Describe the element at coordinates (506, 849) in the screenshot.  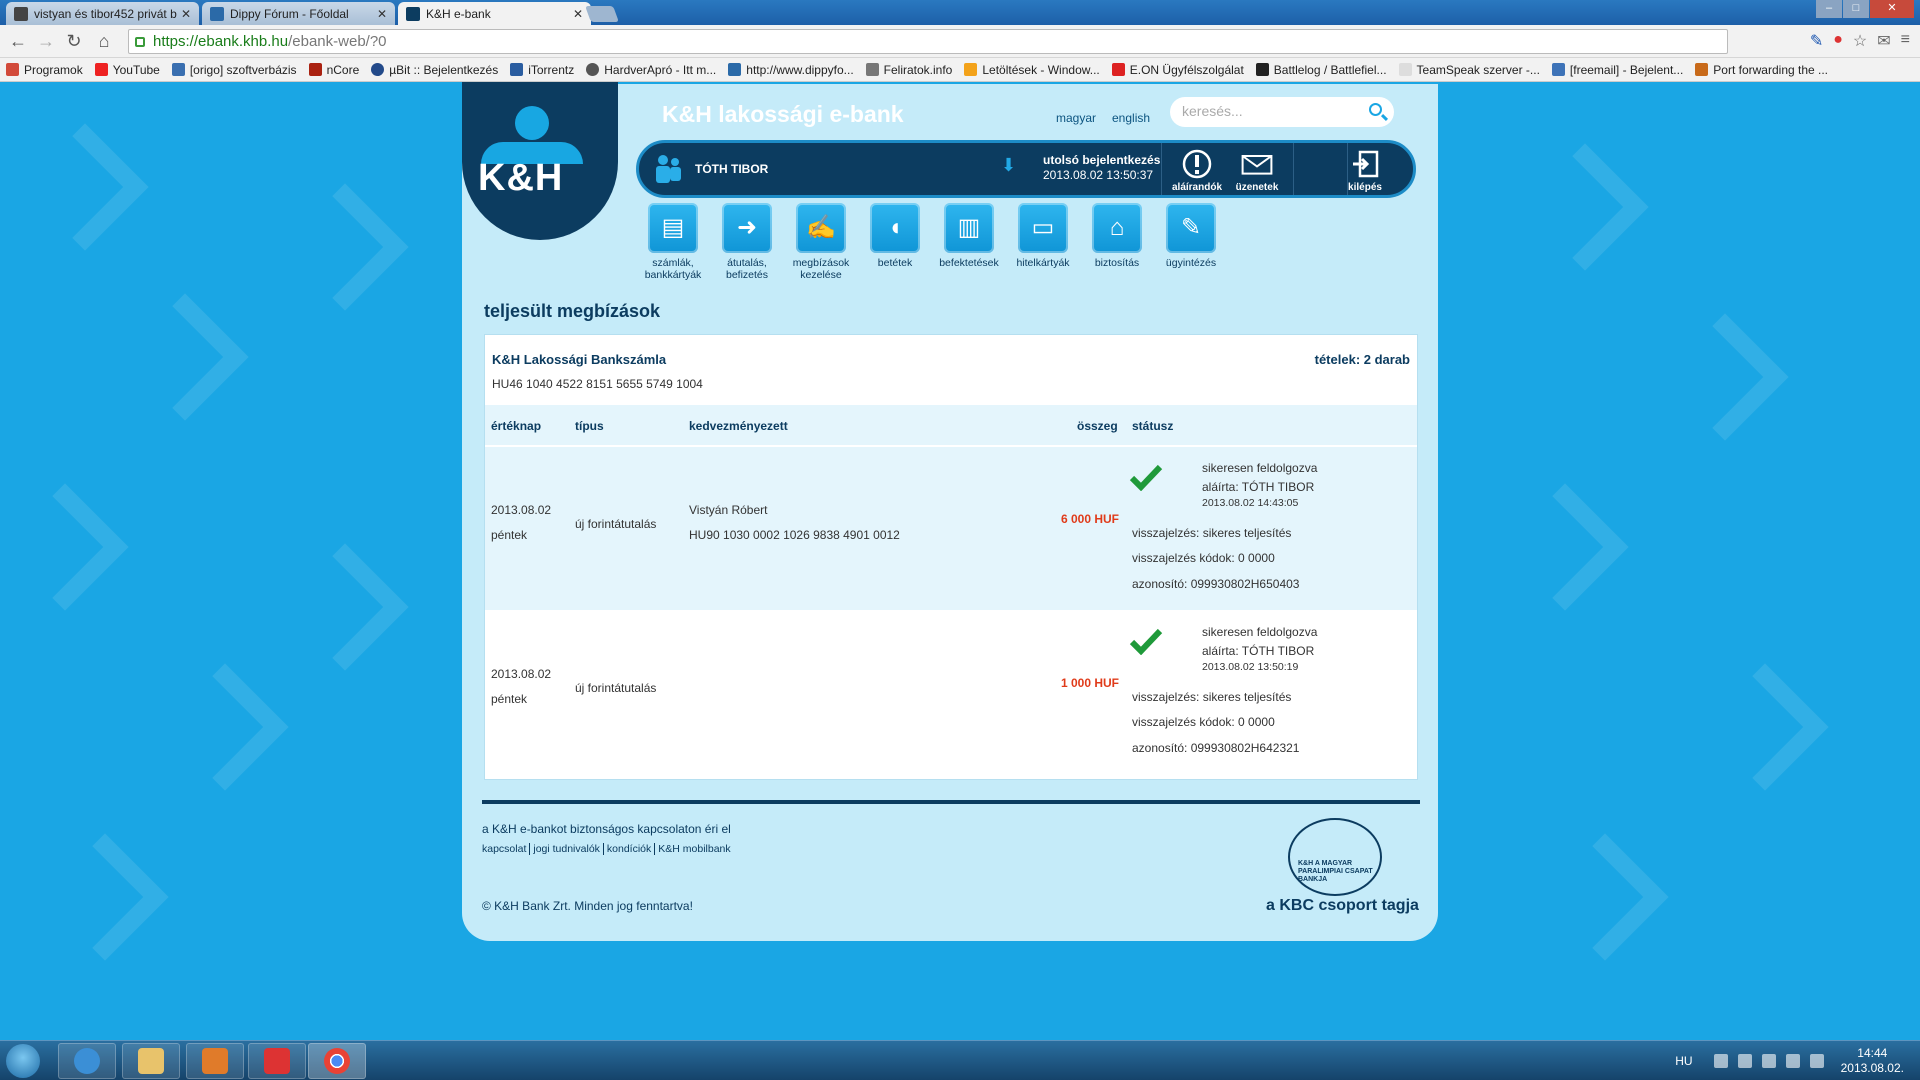
I see `footer-link-contact: kapcsolat` at that location.